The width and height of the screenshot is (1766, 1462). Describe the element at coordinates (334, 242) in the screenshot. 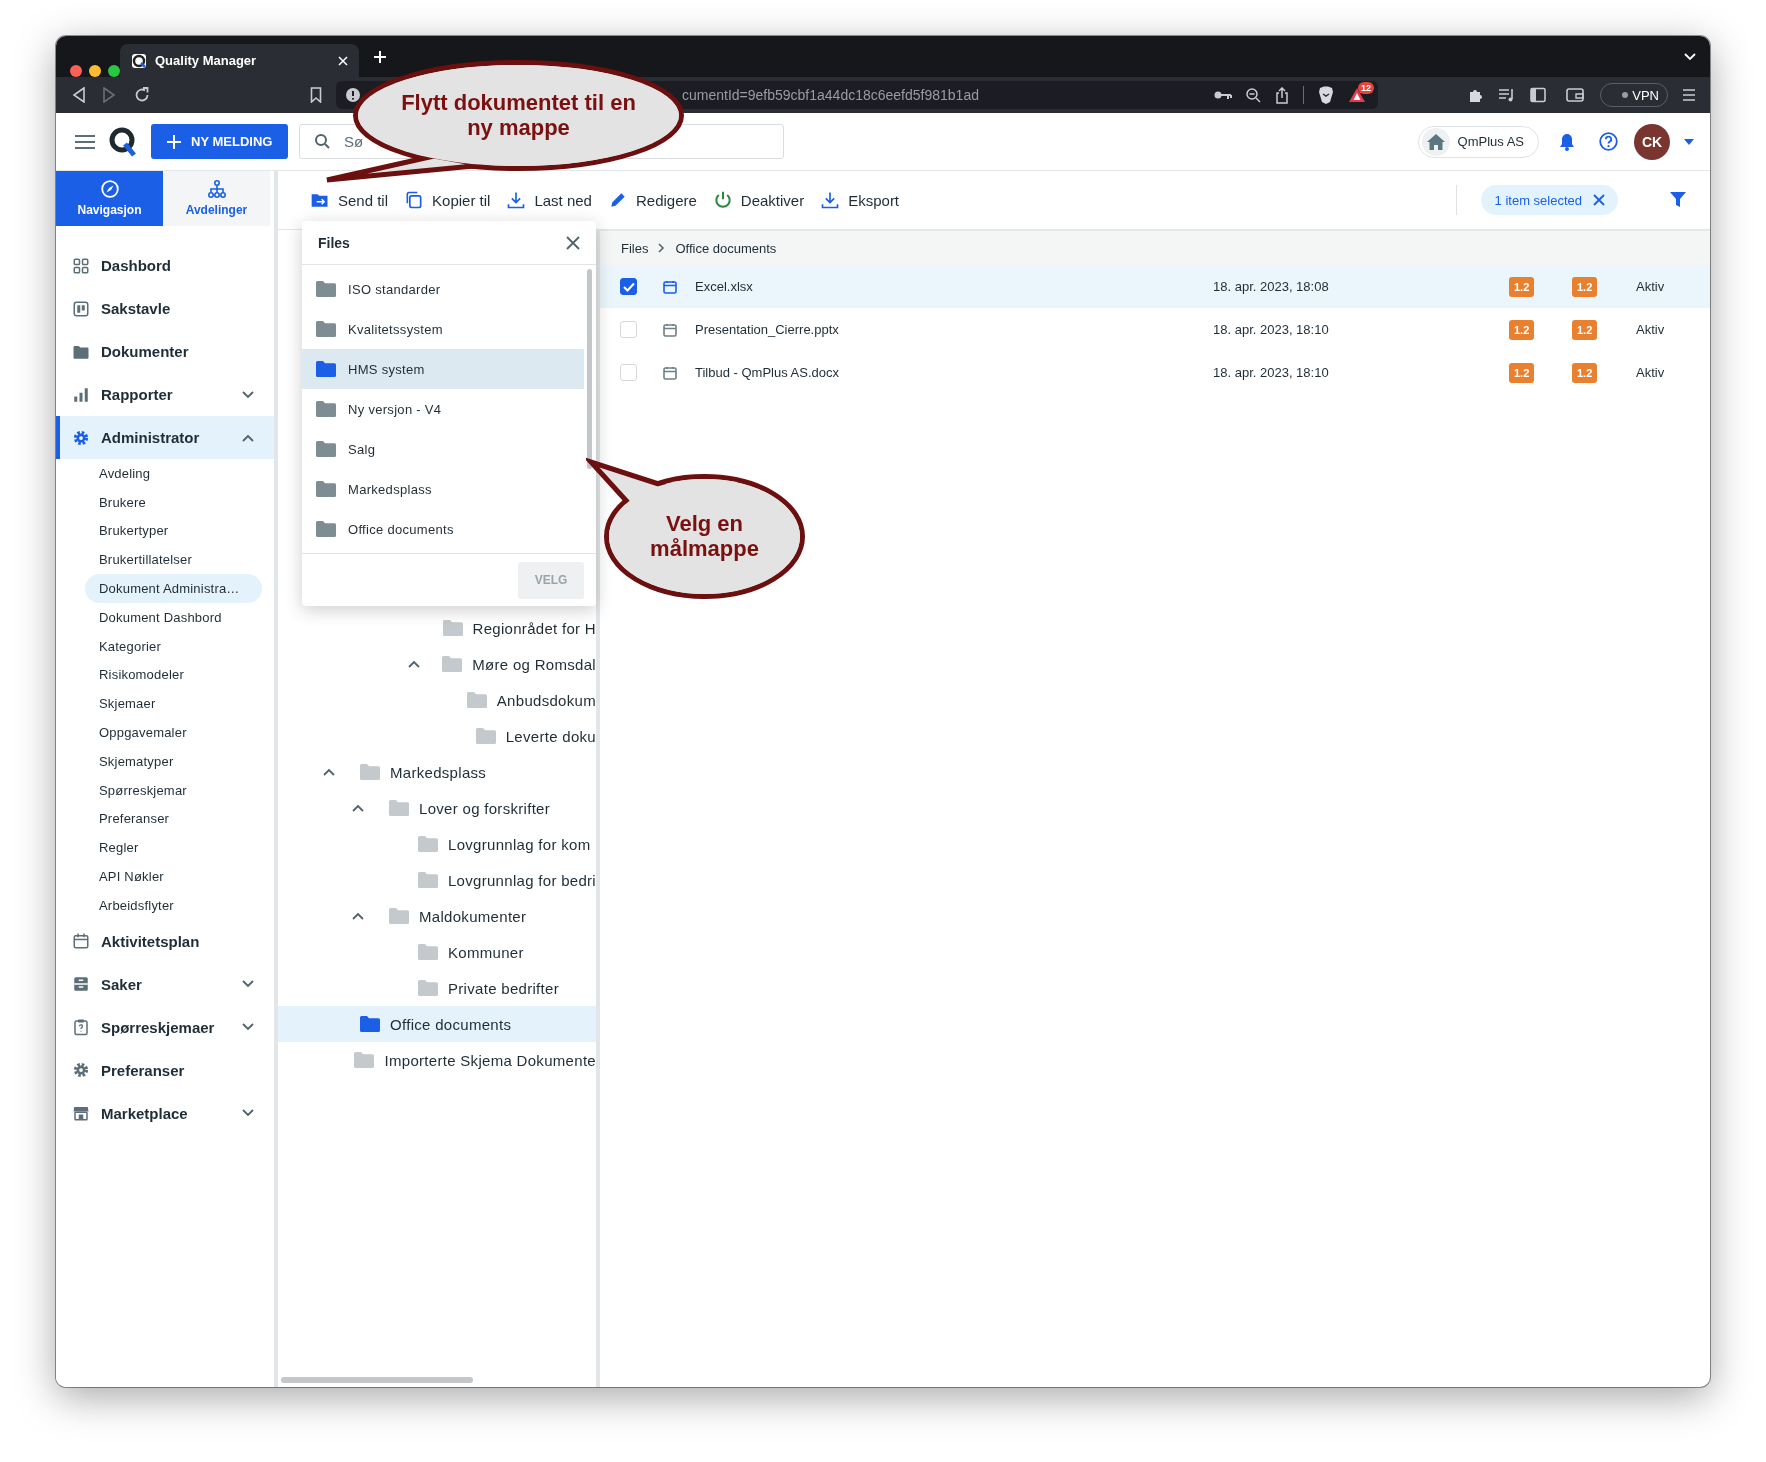

I see `dialog-title: Files` at that location.